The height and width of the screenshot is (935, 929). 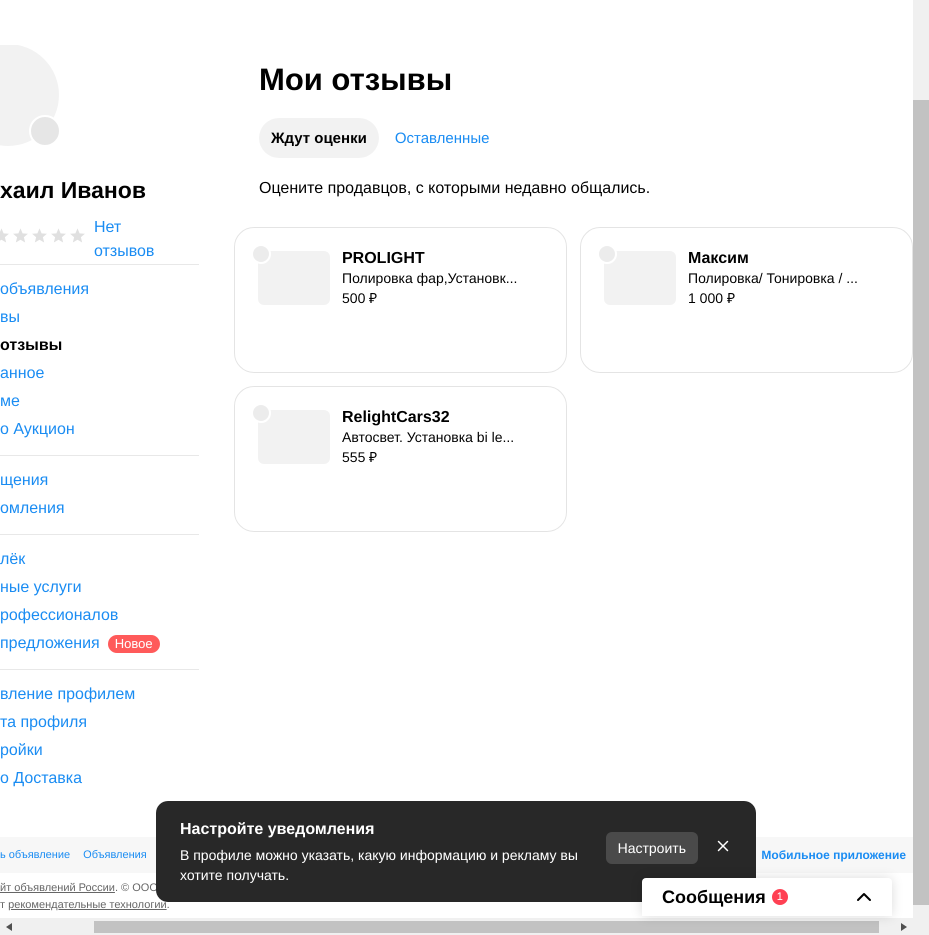 What do you see at coordinates (9, 926) in the screenshot?
I see `scroll-left-icon` at bounding box center [9, 926].